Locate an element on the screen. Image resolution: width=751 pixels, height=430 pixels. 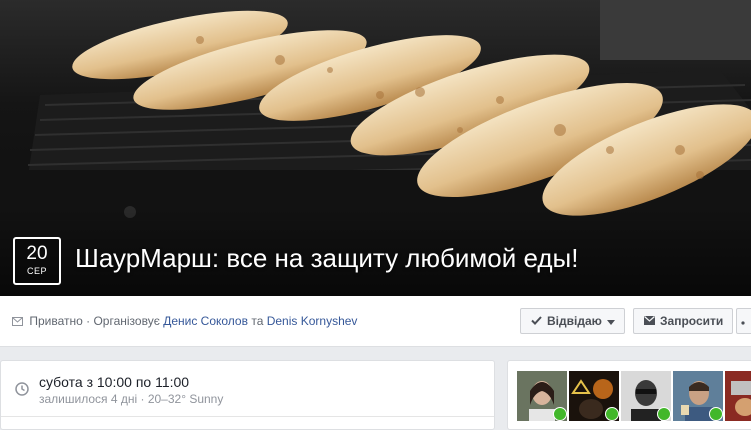
event-day: 20 is located at coordinates (37, 253).